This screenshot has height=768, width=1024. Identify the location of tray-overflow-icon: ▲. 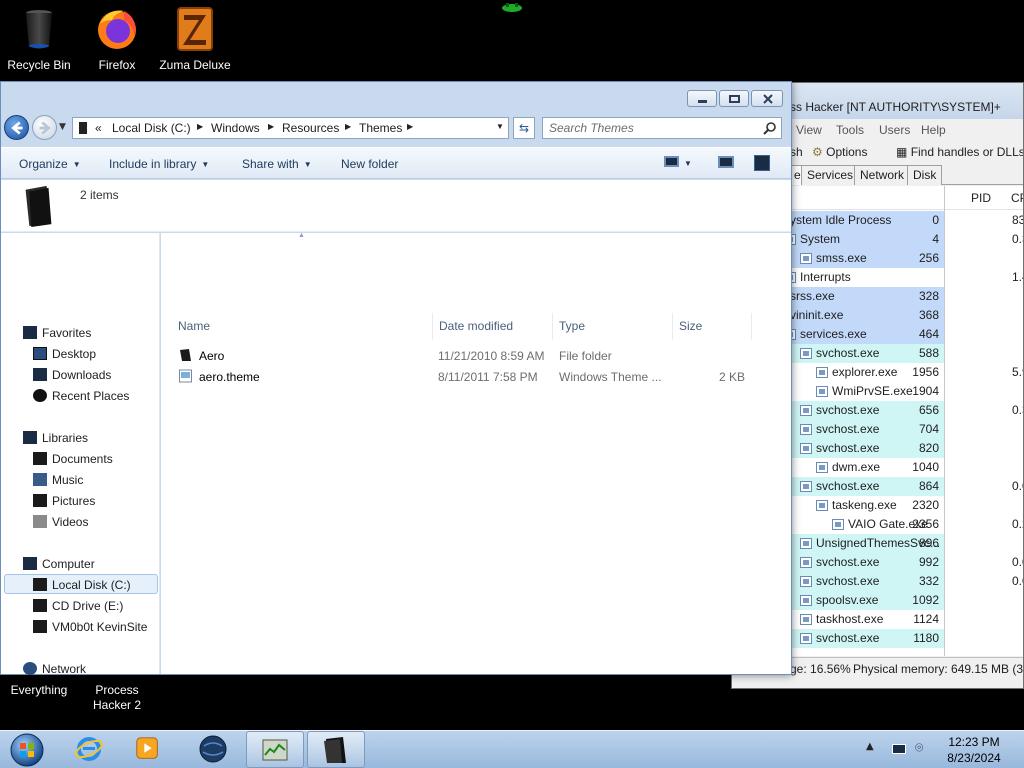
(870, 746).